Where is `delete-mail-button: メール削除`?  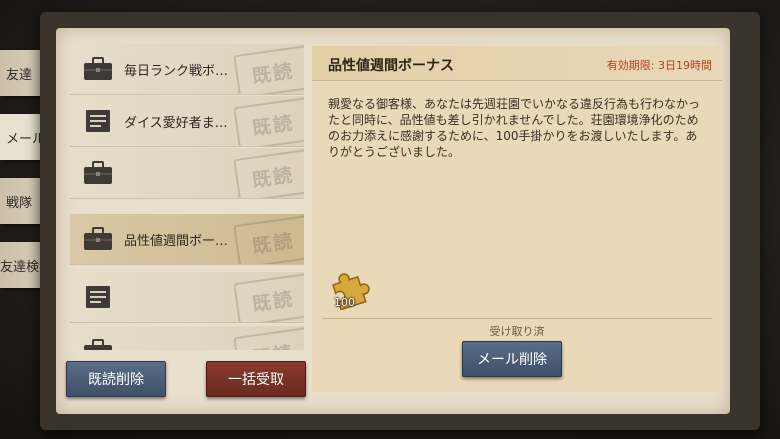
delete-mail-button: メール削除 is located at coordinates (512, 359).